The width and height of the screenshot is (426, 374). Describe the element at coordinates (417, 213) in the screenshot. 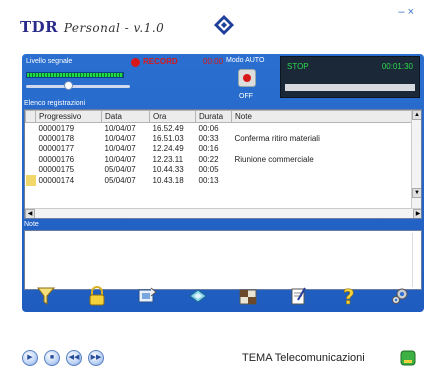

I see `scroll-right-icon: ▶` at that location.